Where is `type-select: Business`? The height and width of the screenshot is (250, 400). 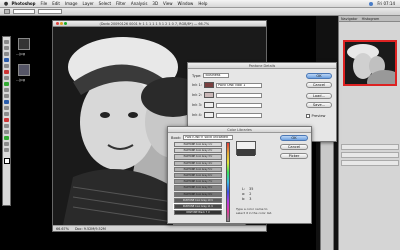 type-select: Business is located at coordinates (216, 75).